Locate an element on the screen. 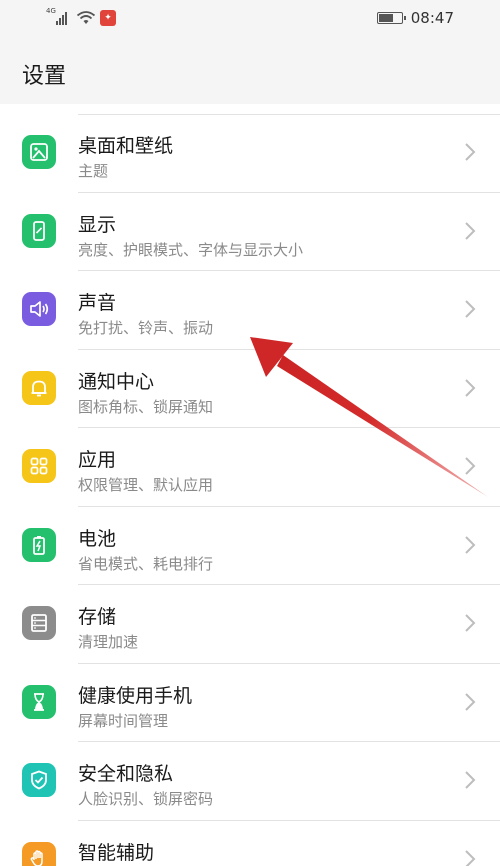 The image size is (500, 866). app-notification-icon: ✦ is located at coordinates (108, 18).